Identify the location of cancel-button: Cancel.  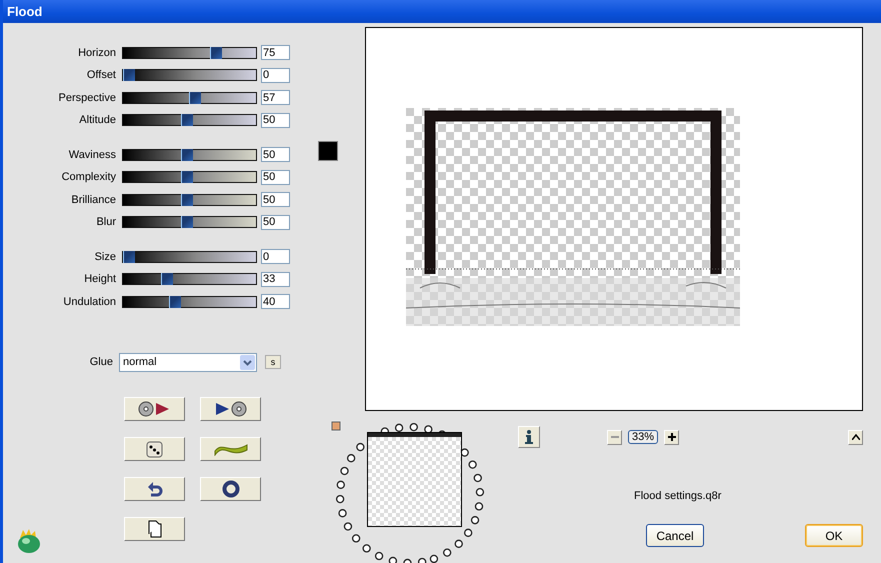
(675, 535).